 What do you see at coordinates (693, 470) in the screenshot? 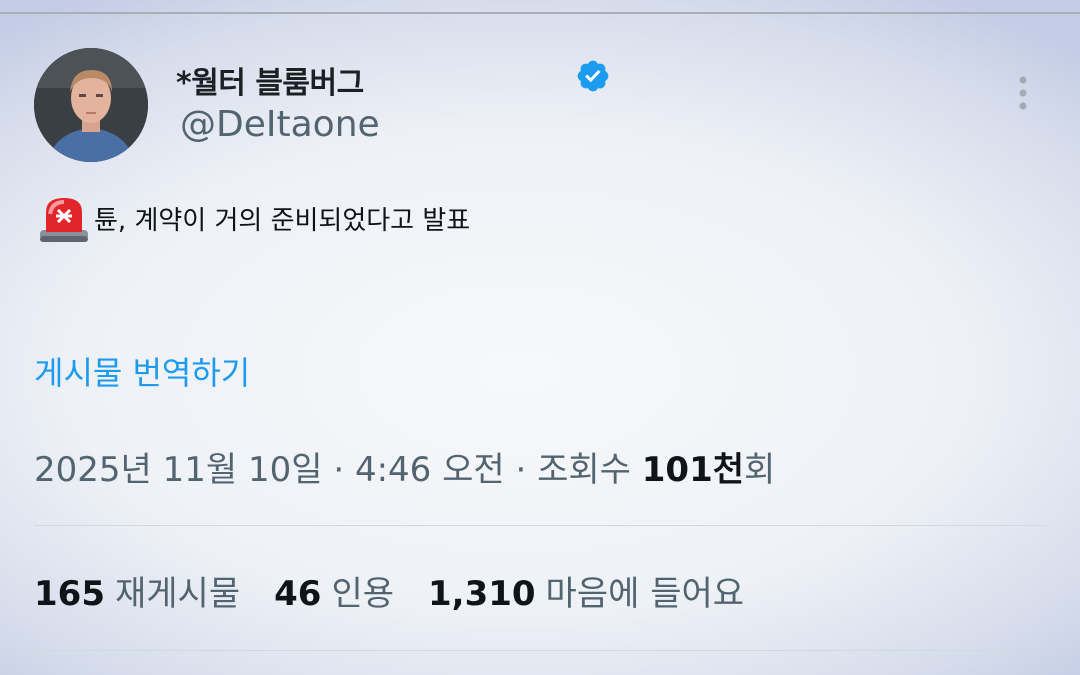
I see `views-count: 101천` at bounding box center [693, 470].